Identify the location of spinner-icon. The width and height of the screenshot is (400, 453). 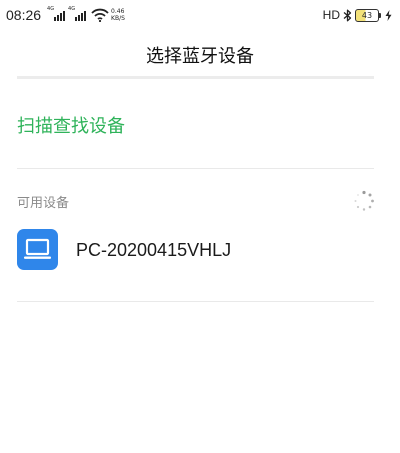
(364, 200).